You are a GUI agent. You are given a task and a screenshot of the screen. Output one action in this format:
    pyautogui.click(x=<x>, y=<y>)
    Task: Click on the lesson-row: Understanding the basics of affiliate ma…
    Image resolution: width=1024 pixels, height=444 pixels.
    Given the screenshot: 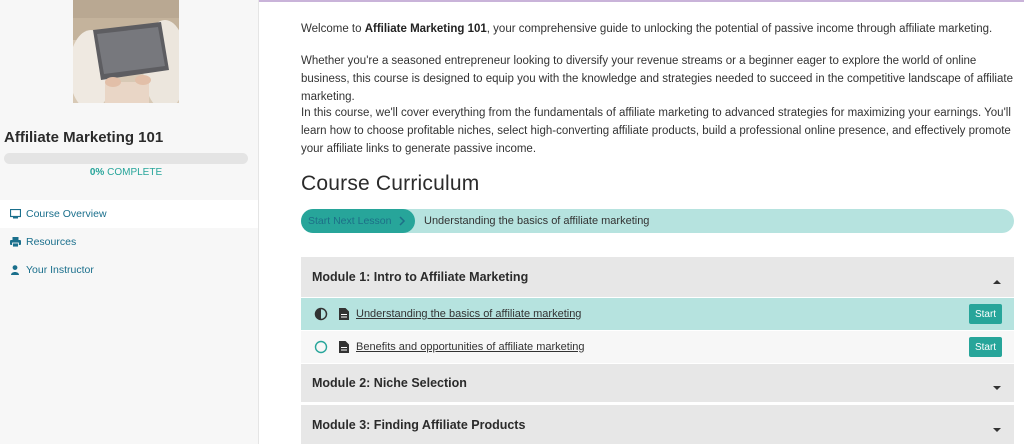 What is the action you would take?
    pyautogui.click(x=657, y=314)
    